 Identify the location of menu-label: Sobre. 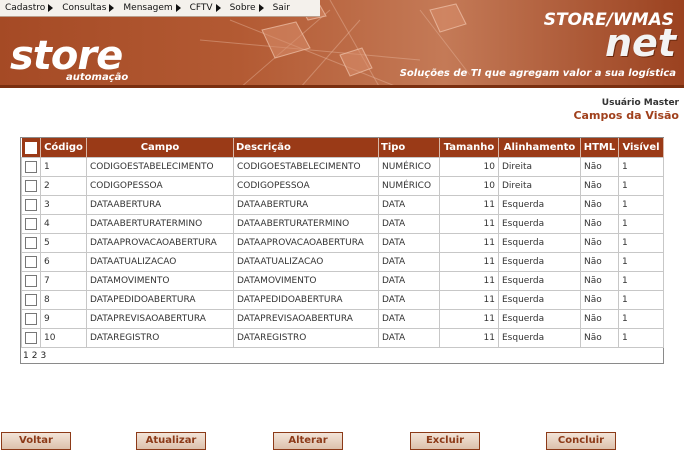
(242, 8).